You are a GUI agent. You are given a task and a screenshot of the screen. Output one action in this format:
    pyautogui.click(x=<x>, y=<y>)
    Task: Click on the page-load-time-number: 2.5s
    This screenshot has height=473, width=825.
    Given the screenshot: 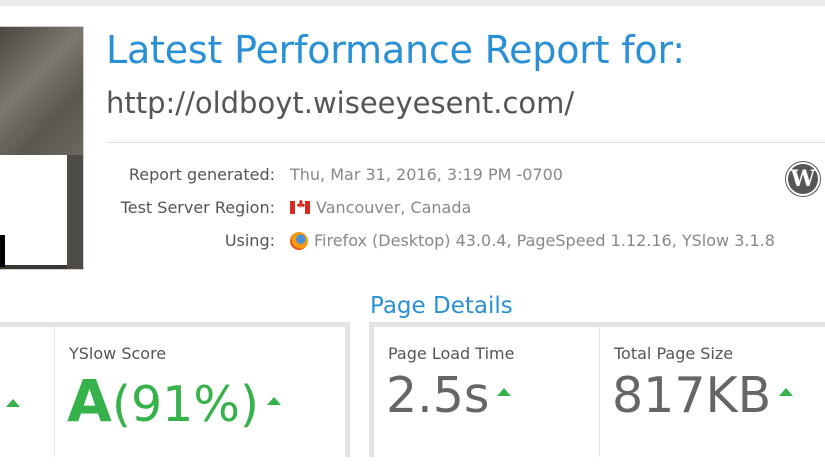 What is the action you would take?
    pyautogui.click(x=438, y=395)
    